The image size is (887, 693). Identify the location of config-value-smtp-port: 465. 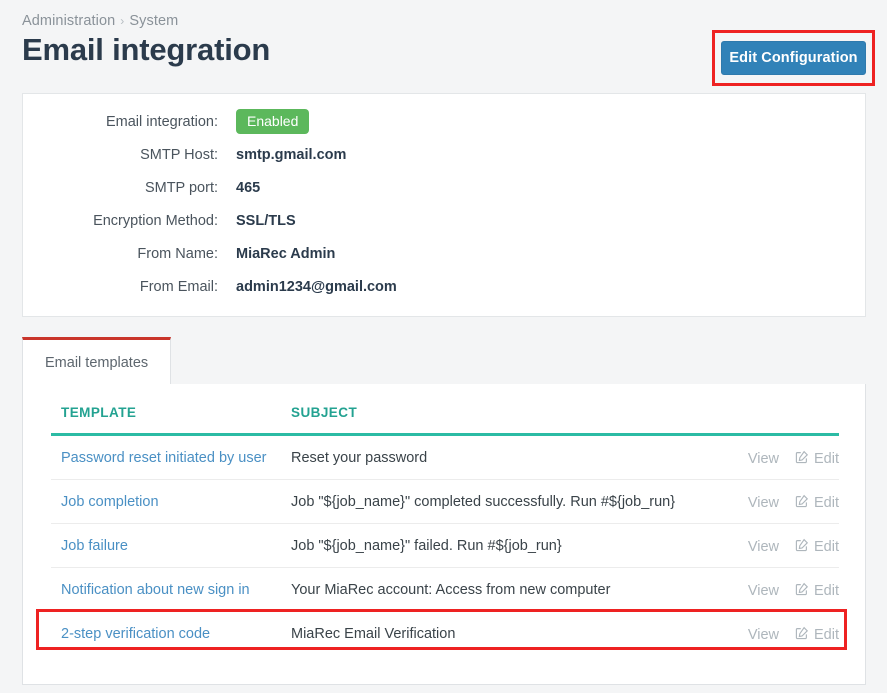
(248, 188).